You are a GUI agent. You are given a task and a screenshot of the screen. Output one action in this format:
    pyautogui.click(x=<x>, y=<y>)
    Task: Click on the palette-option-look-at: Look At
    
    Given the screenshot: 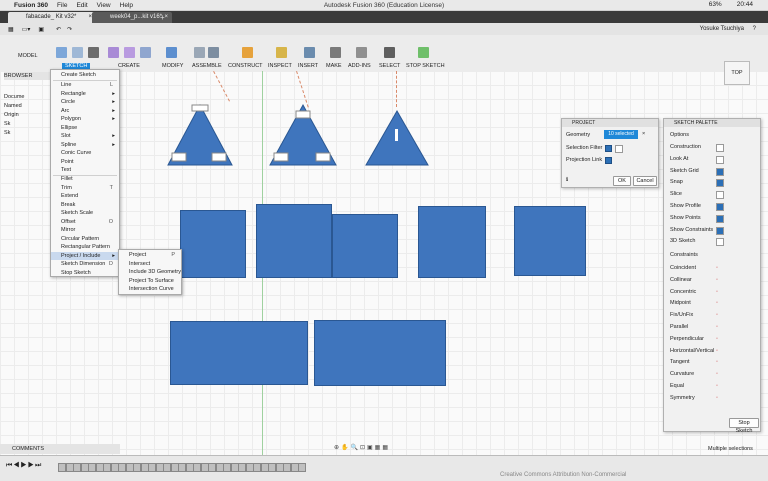 What is the action you would take?
    pyautogui.click(x=713, y=160)
    